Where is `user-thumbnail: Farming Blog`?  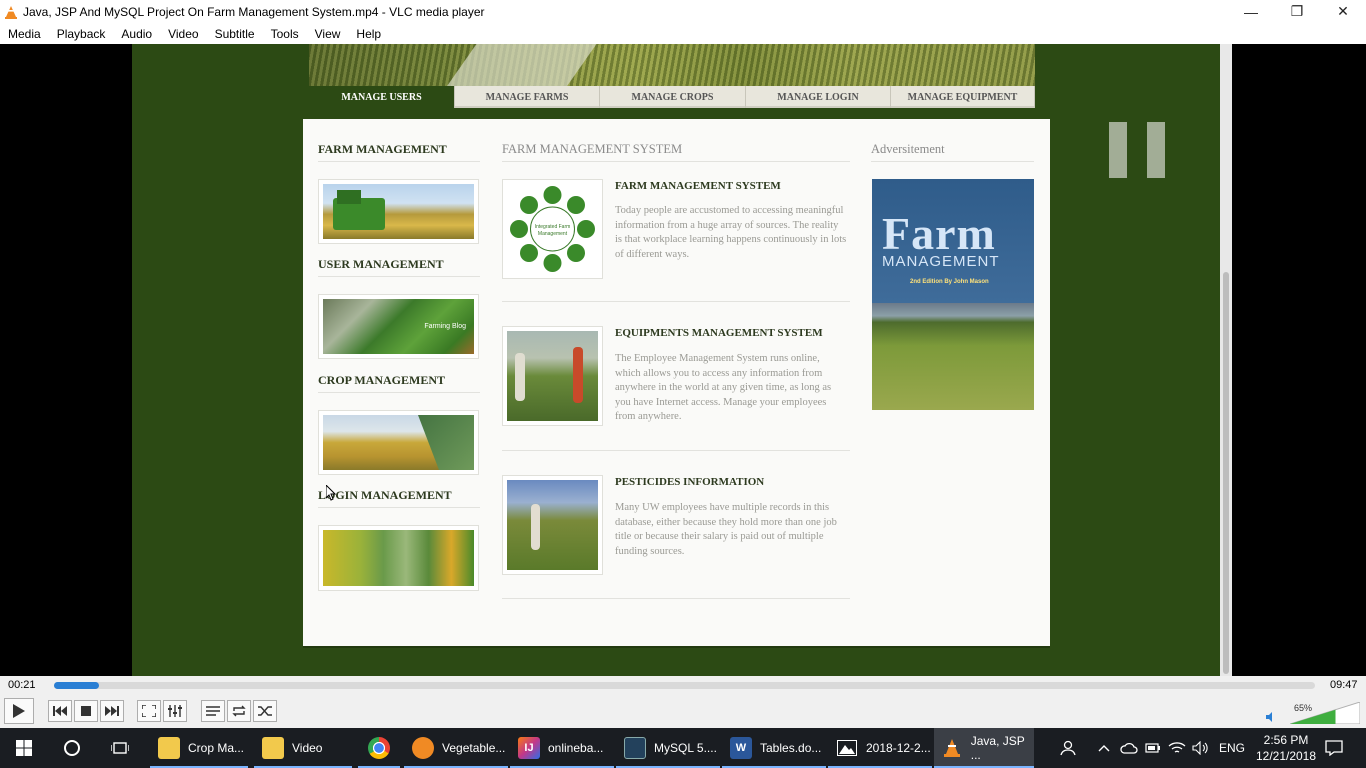
user-thumbnail: Farming Blog is located at coordinates (398, 326).